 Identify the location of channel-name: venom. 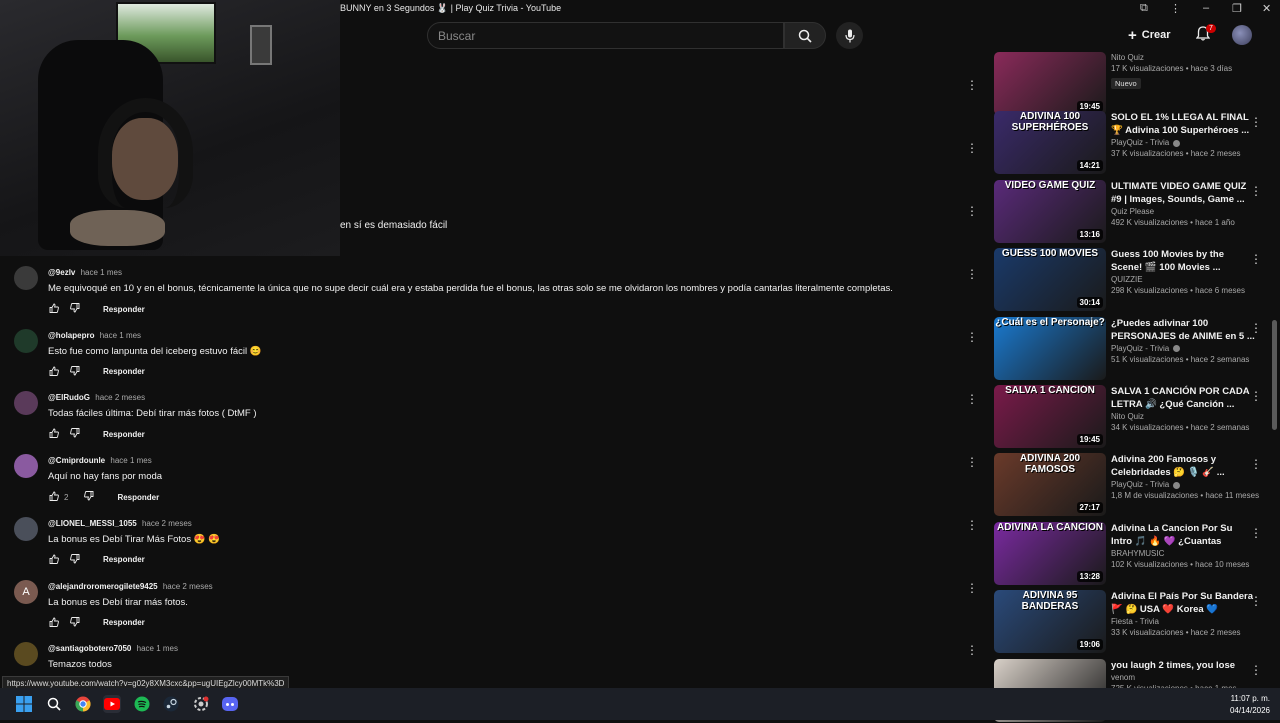
(1123, 677).